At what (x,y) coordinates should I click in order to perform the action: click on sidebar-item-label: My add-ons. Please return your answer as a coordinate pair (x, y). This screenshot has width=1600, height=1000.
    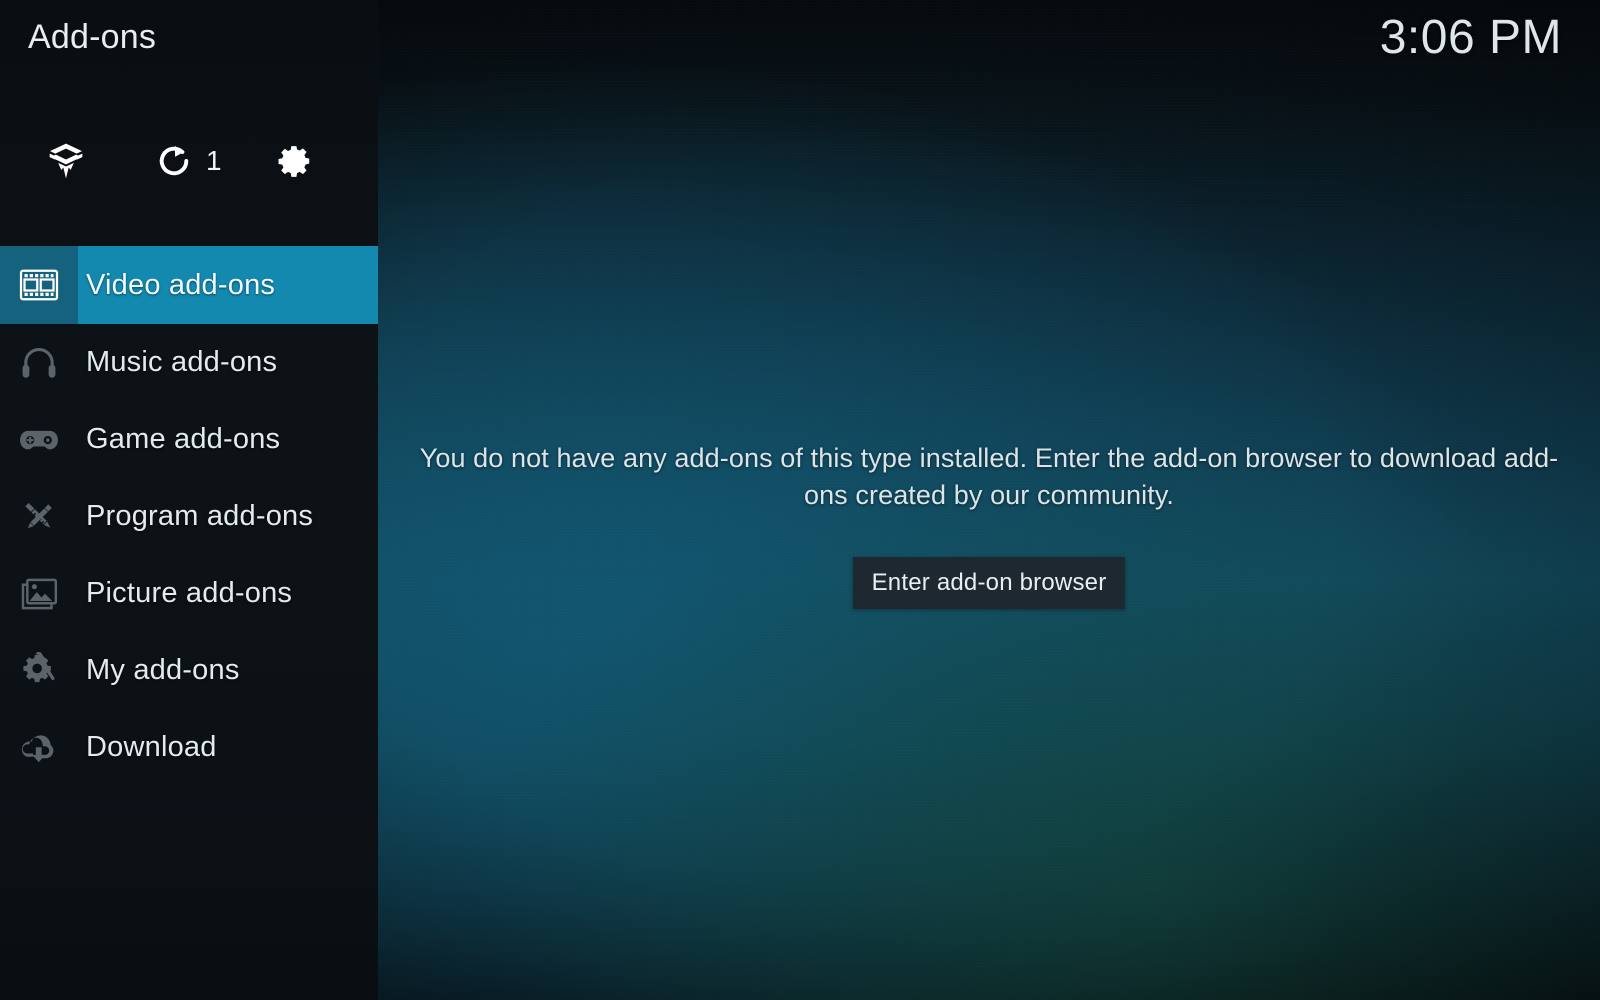
    Looking at the image, I should click on (163, 670).